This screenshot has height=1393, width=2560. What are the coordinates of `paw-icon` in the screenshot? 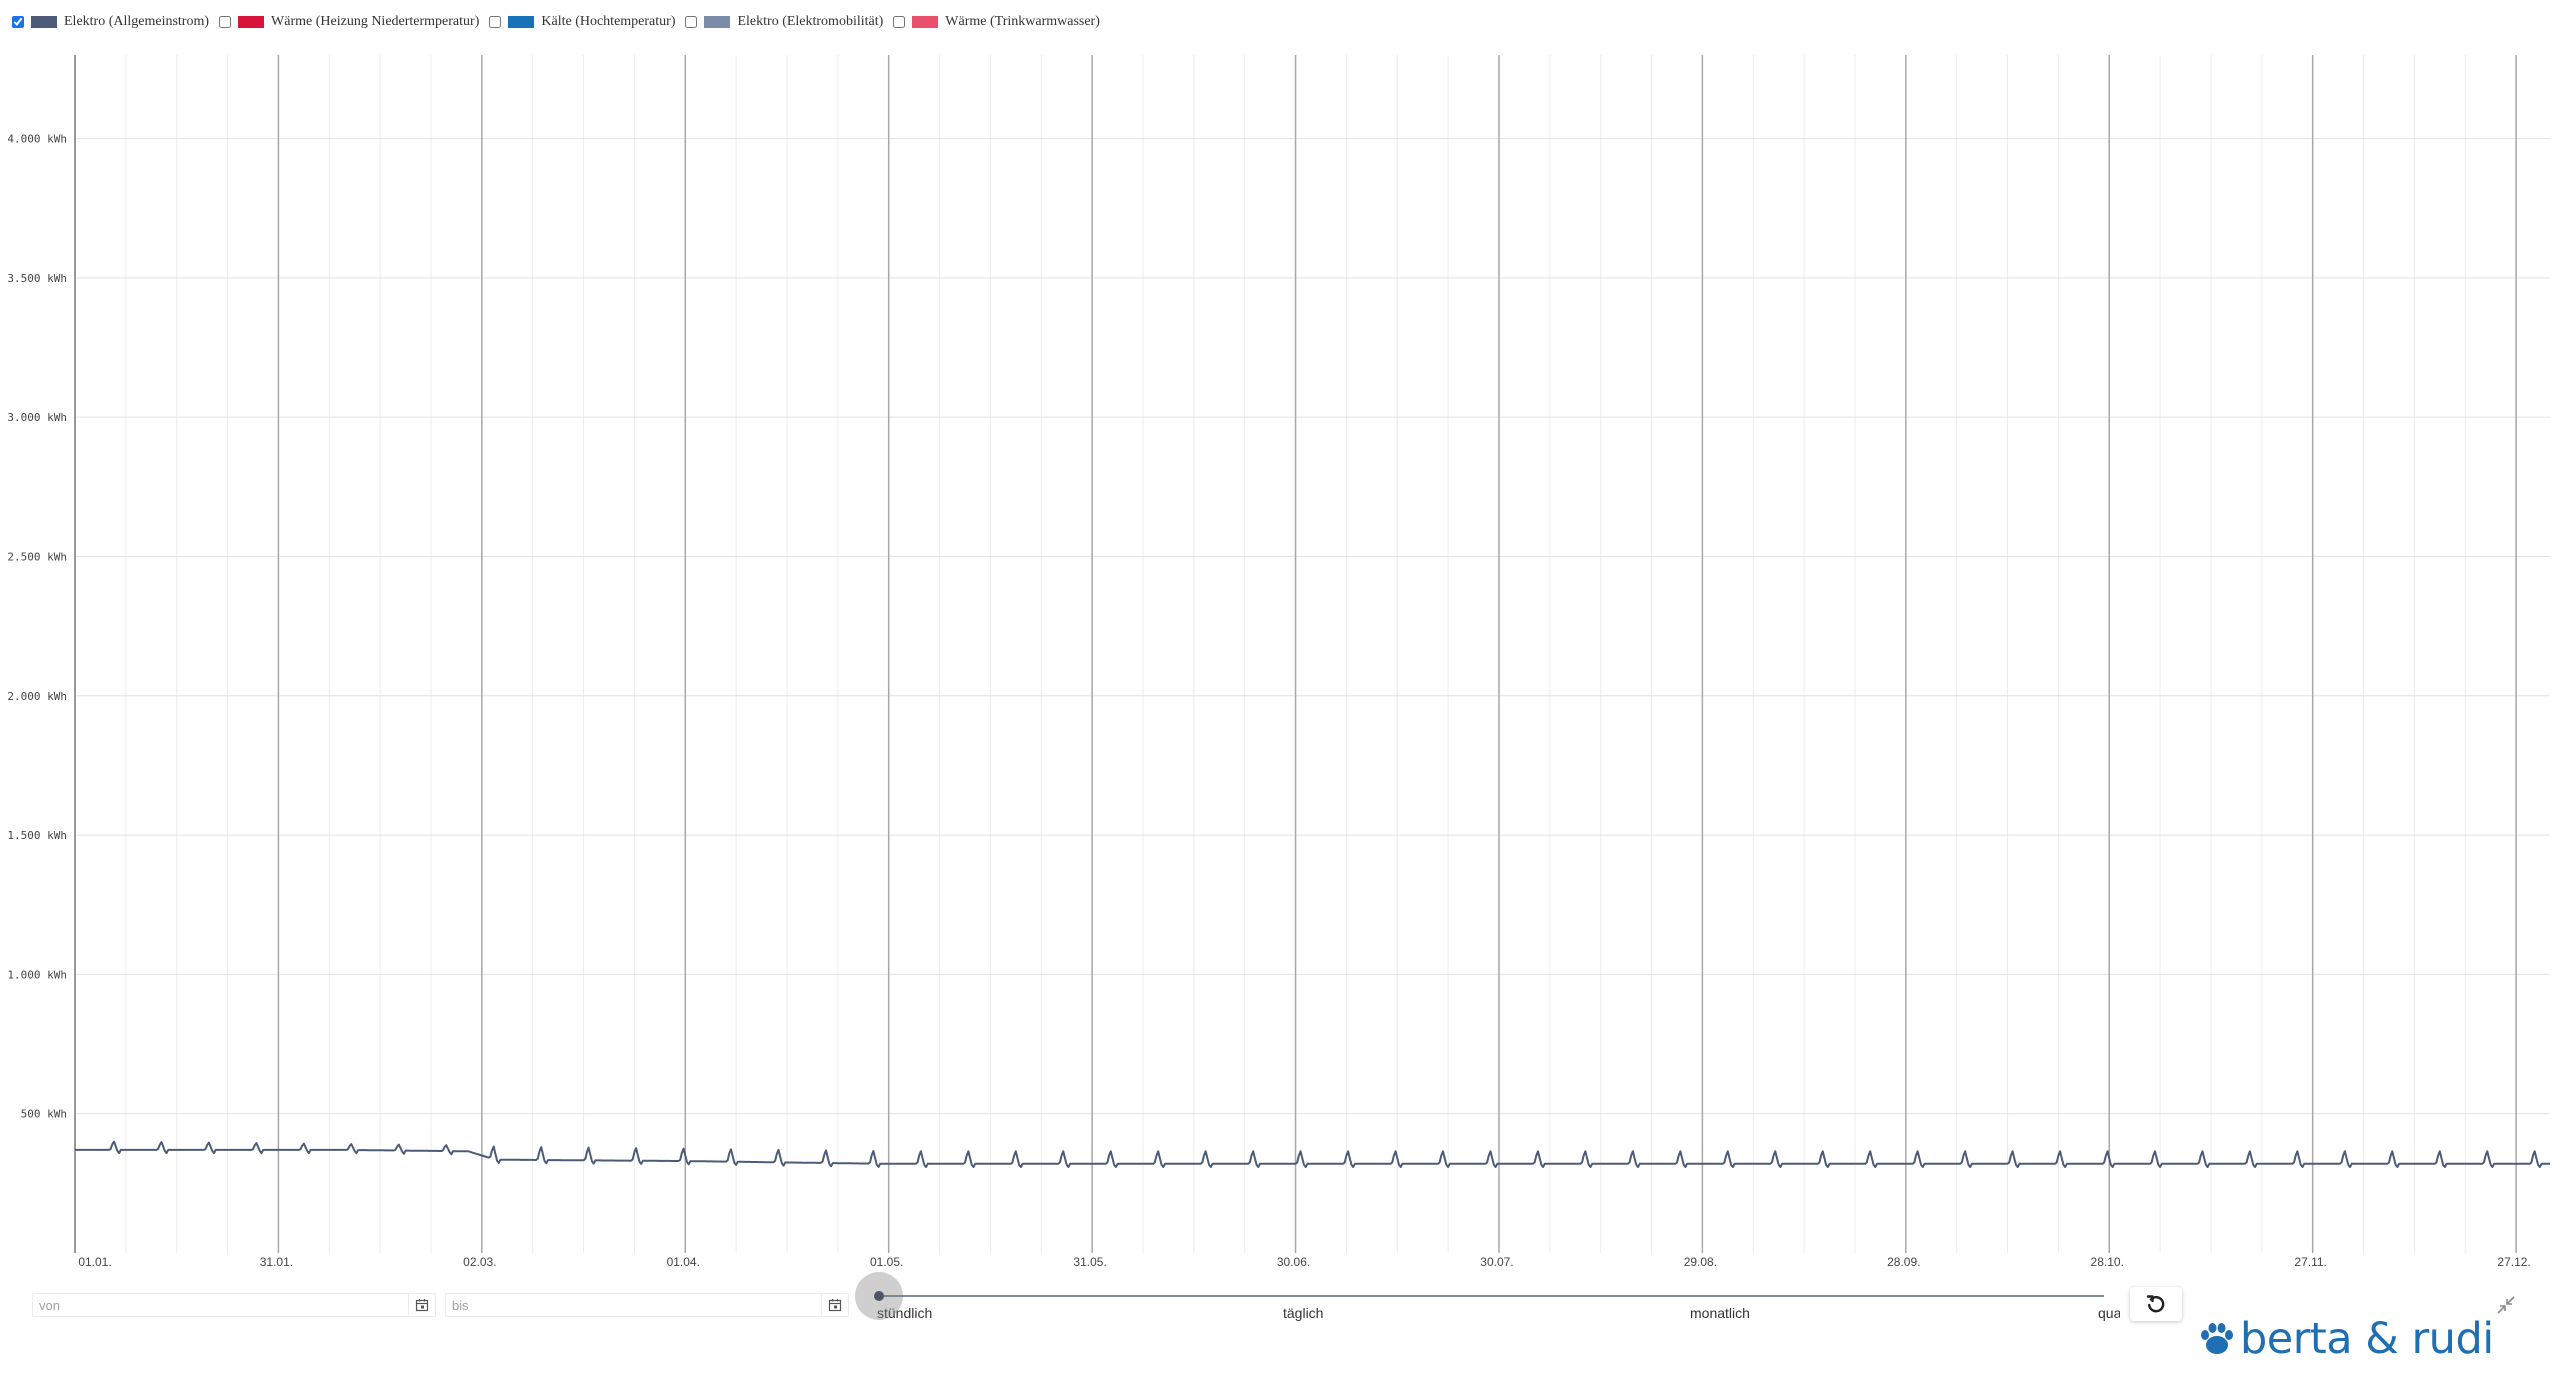 It's located at (2217, 1338).